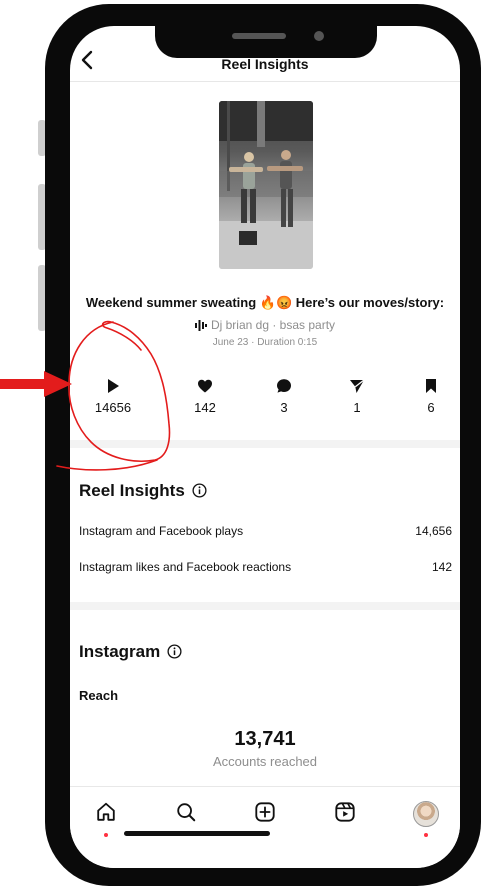 The width and height of the screenshot is (482, 888). Describe the element at coordinates (113, 395) in the screenshot. I see `red-circle-annotation` at that location.